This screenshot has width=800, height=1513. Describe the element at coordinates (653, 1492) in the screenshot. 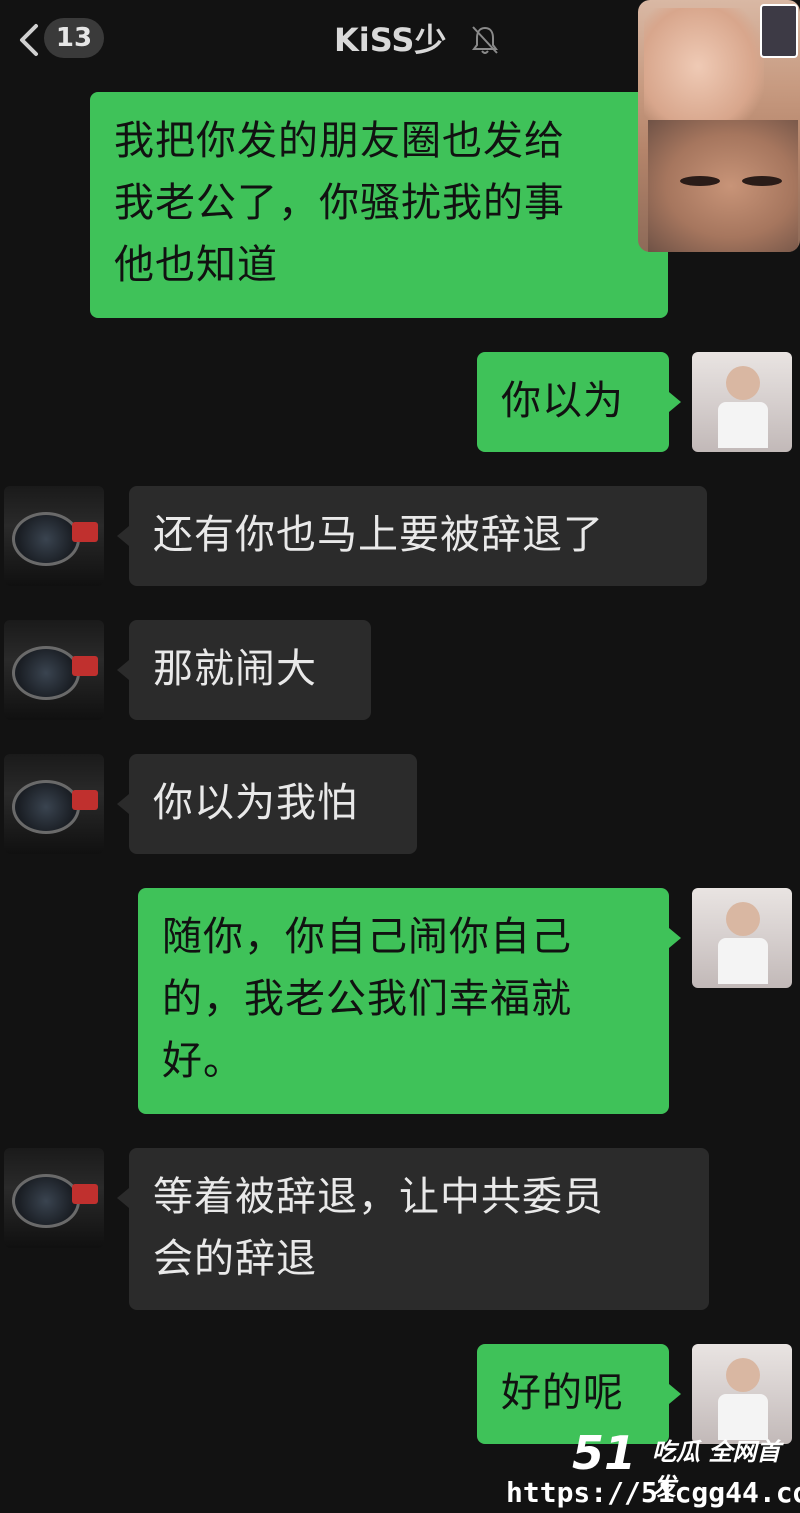

I see `watermark-url: https://51cgg44.com` at that location.